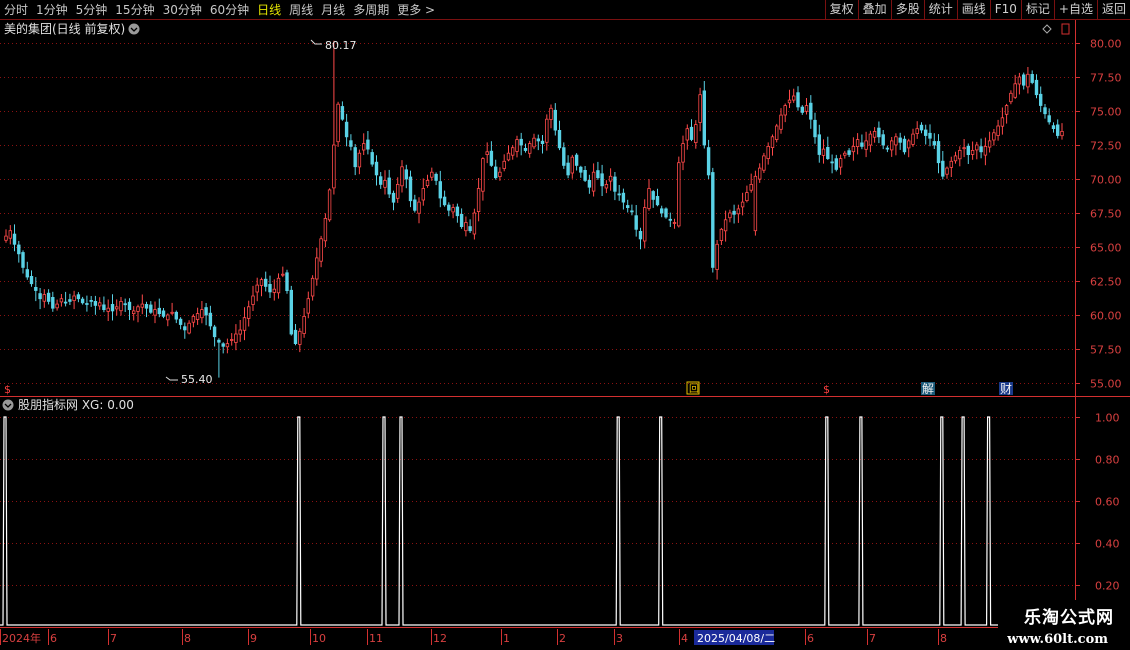 This screenshot has height=650, width=1130. What do you see at coordinates (301, 9) in the screenshot?
I see `period-tab-weekly: 周线` at bounding box center [301, 9].